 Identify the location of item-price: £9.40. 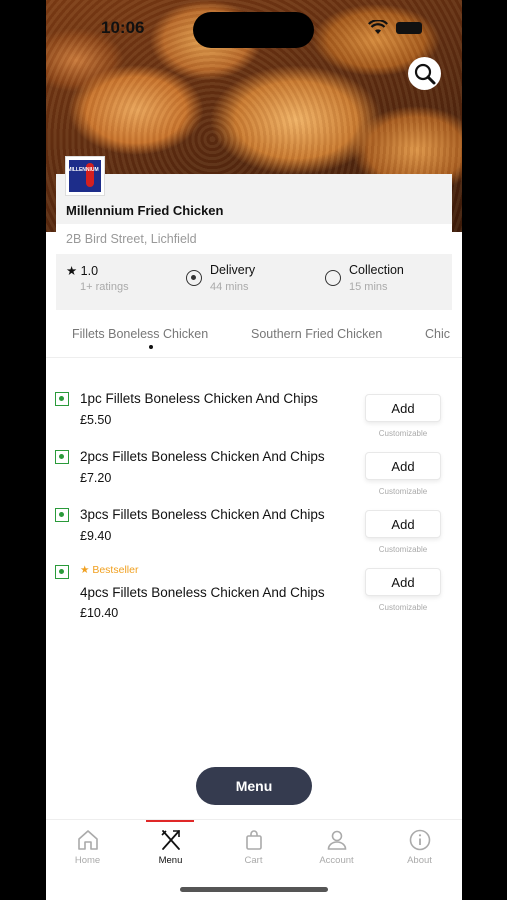
(96, 536).